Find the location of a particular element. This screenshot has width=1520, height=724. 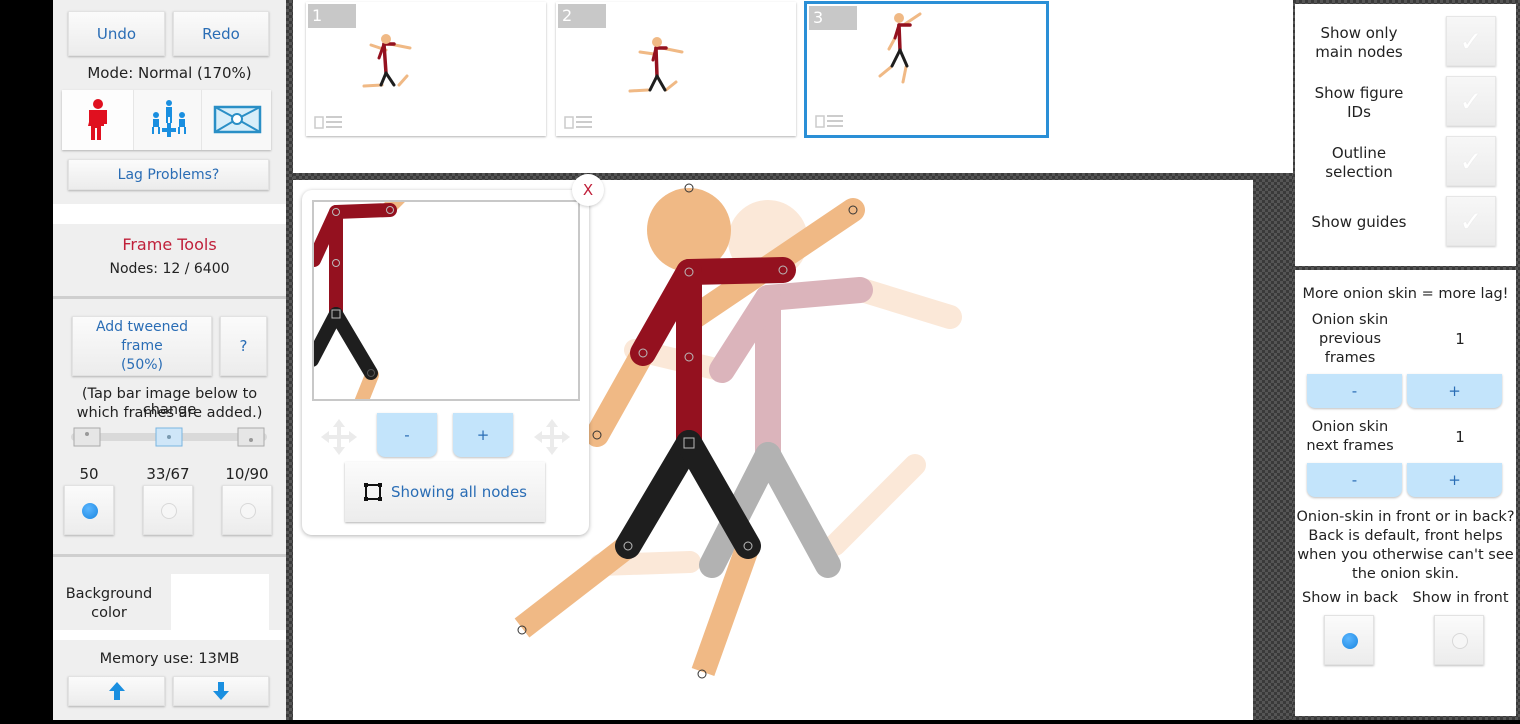

tap-hint-line-2: which frames are added.) is located at coordinates (169, 413).